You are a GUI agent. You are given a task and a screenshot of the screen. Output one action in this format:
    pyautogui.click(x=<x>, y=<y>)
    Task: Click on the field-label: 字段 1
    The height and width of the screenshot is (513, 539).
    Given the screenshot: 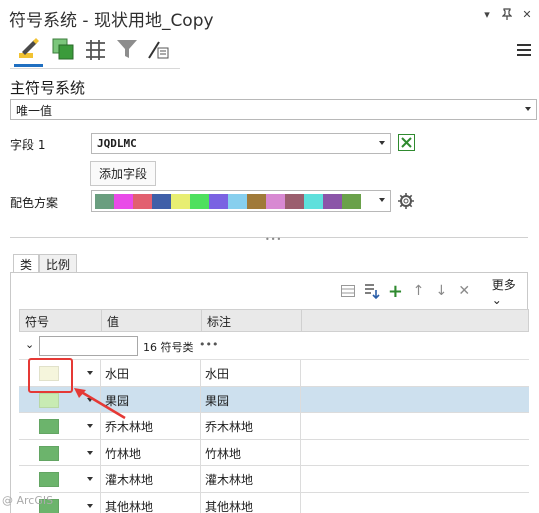 What is the action you would take?
    pyautogui.click(x=28, y=145)
    